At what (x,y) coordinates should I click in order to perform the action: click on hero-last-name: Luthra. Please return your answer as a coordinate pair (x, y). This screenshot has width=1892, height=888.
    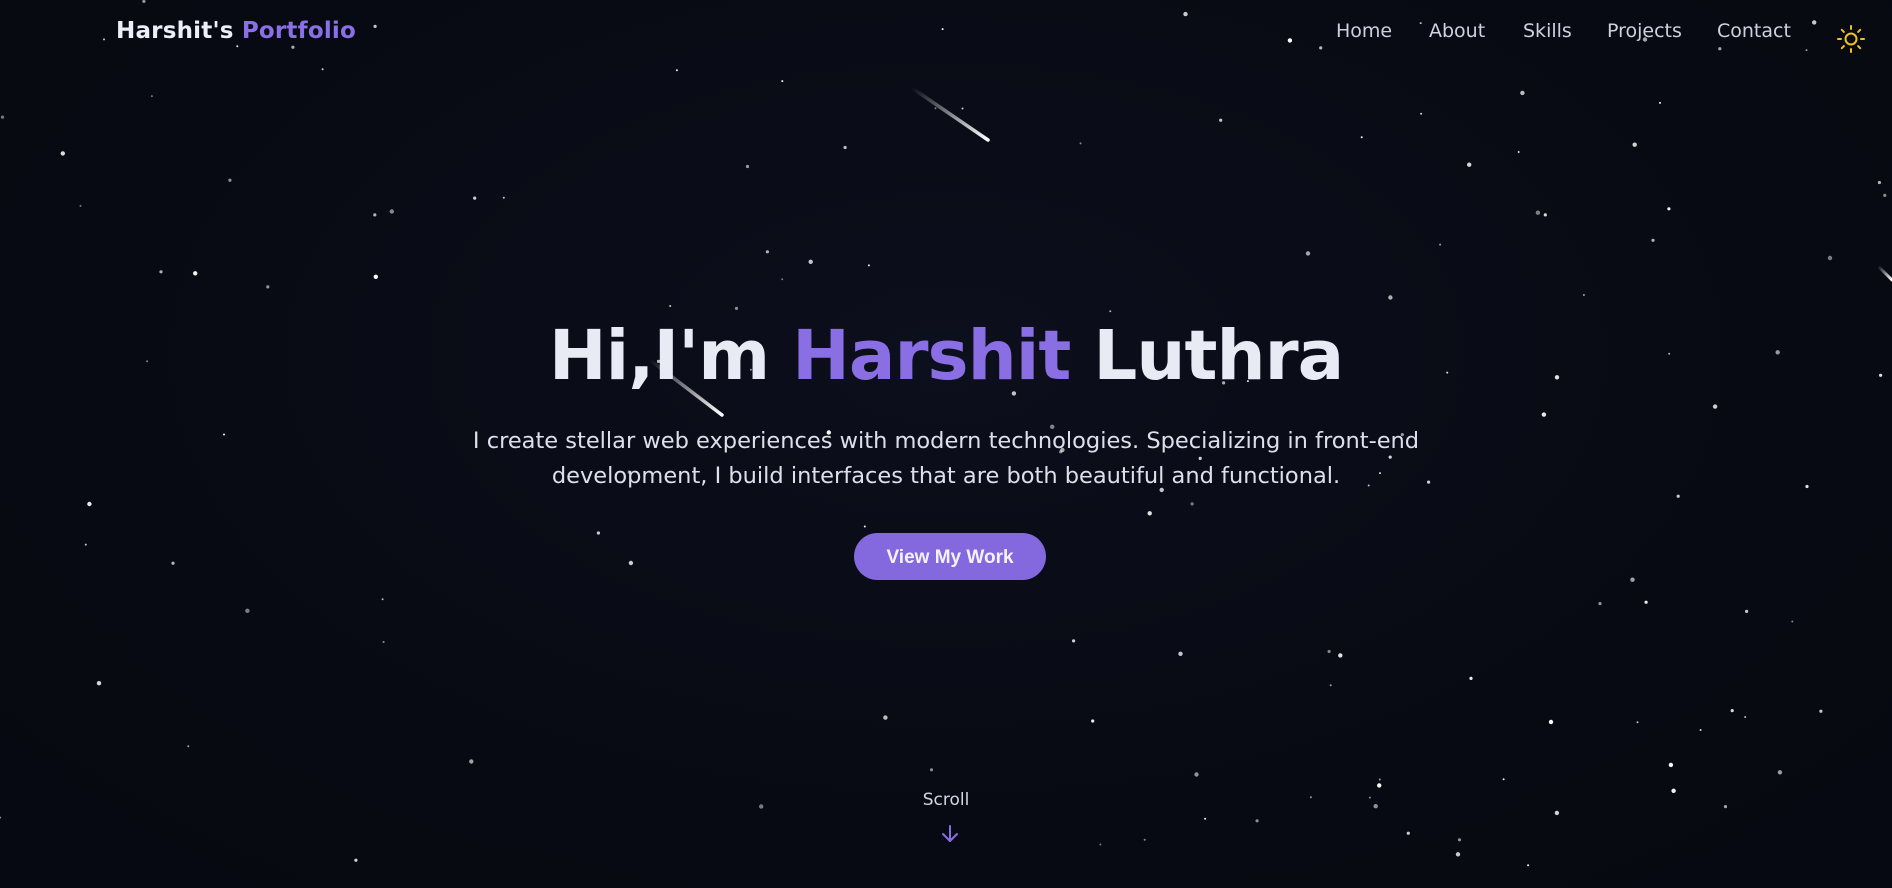
    Looking at the image, I should click on (1218, 356).